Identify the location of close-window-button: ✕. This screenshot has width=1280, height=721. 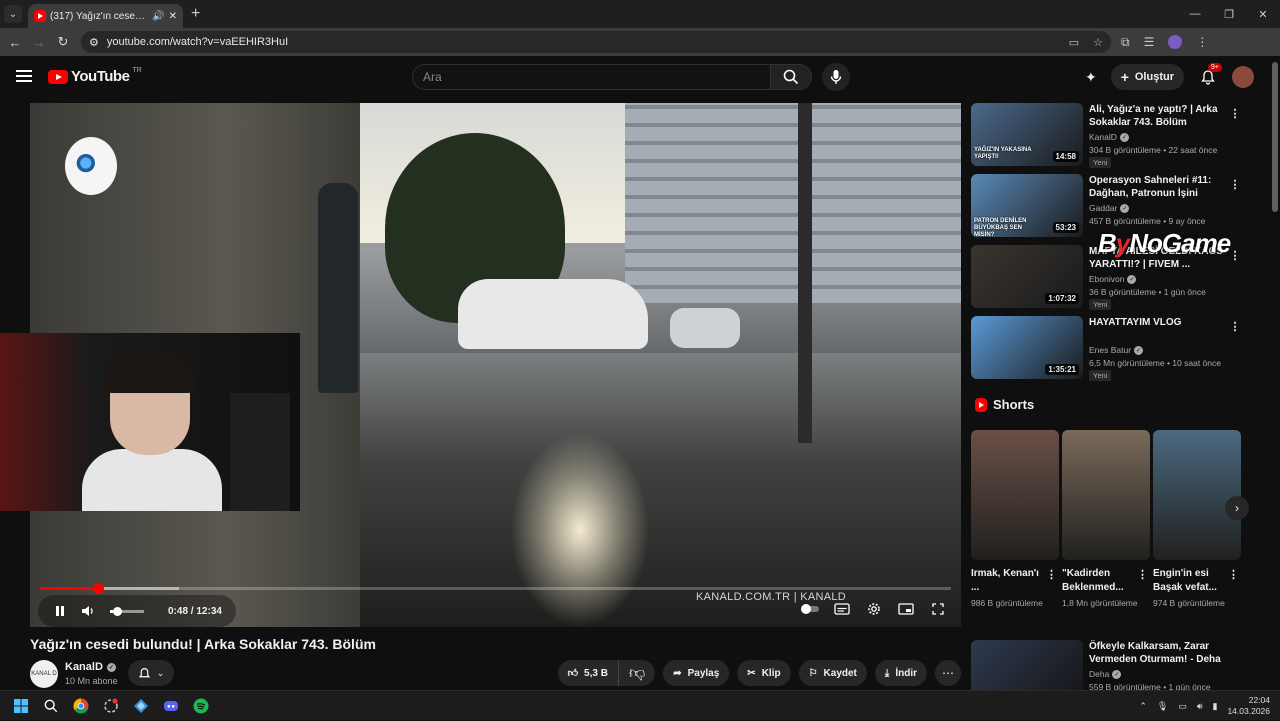
(1263, 14).